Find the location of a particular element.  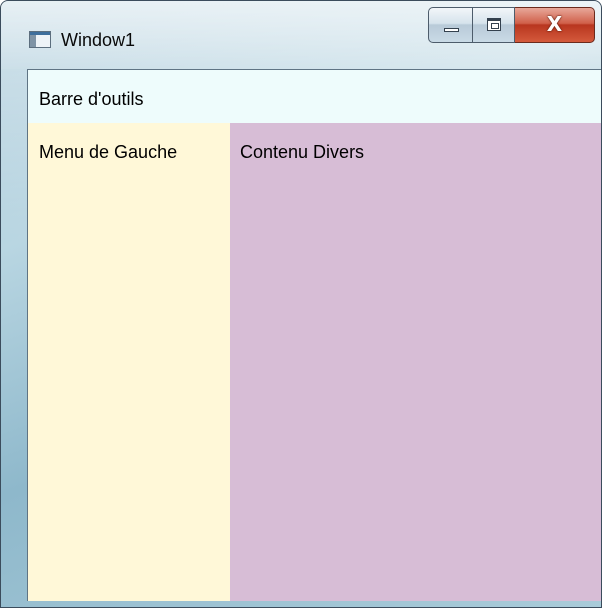

maximize-button is located at coordinates (494, 25).